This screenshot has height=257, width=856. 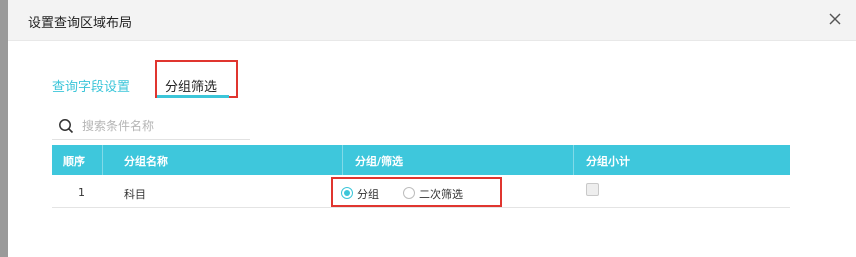 I want to click on group-filter-options: 分组 二次筛选, so click(x=416, y=192).